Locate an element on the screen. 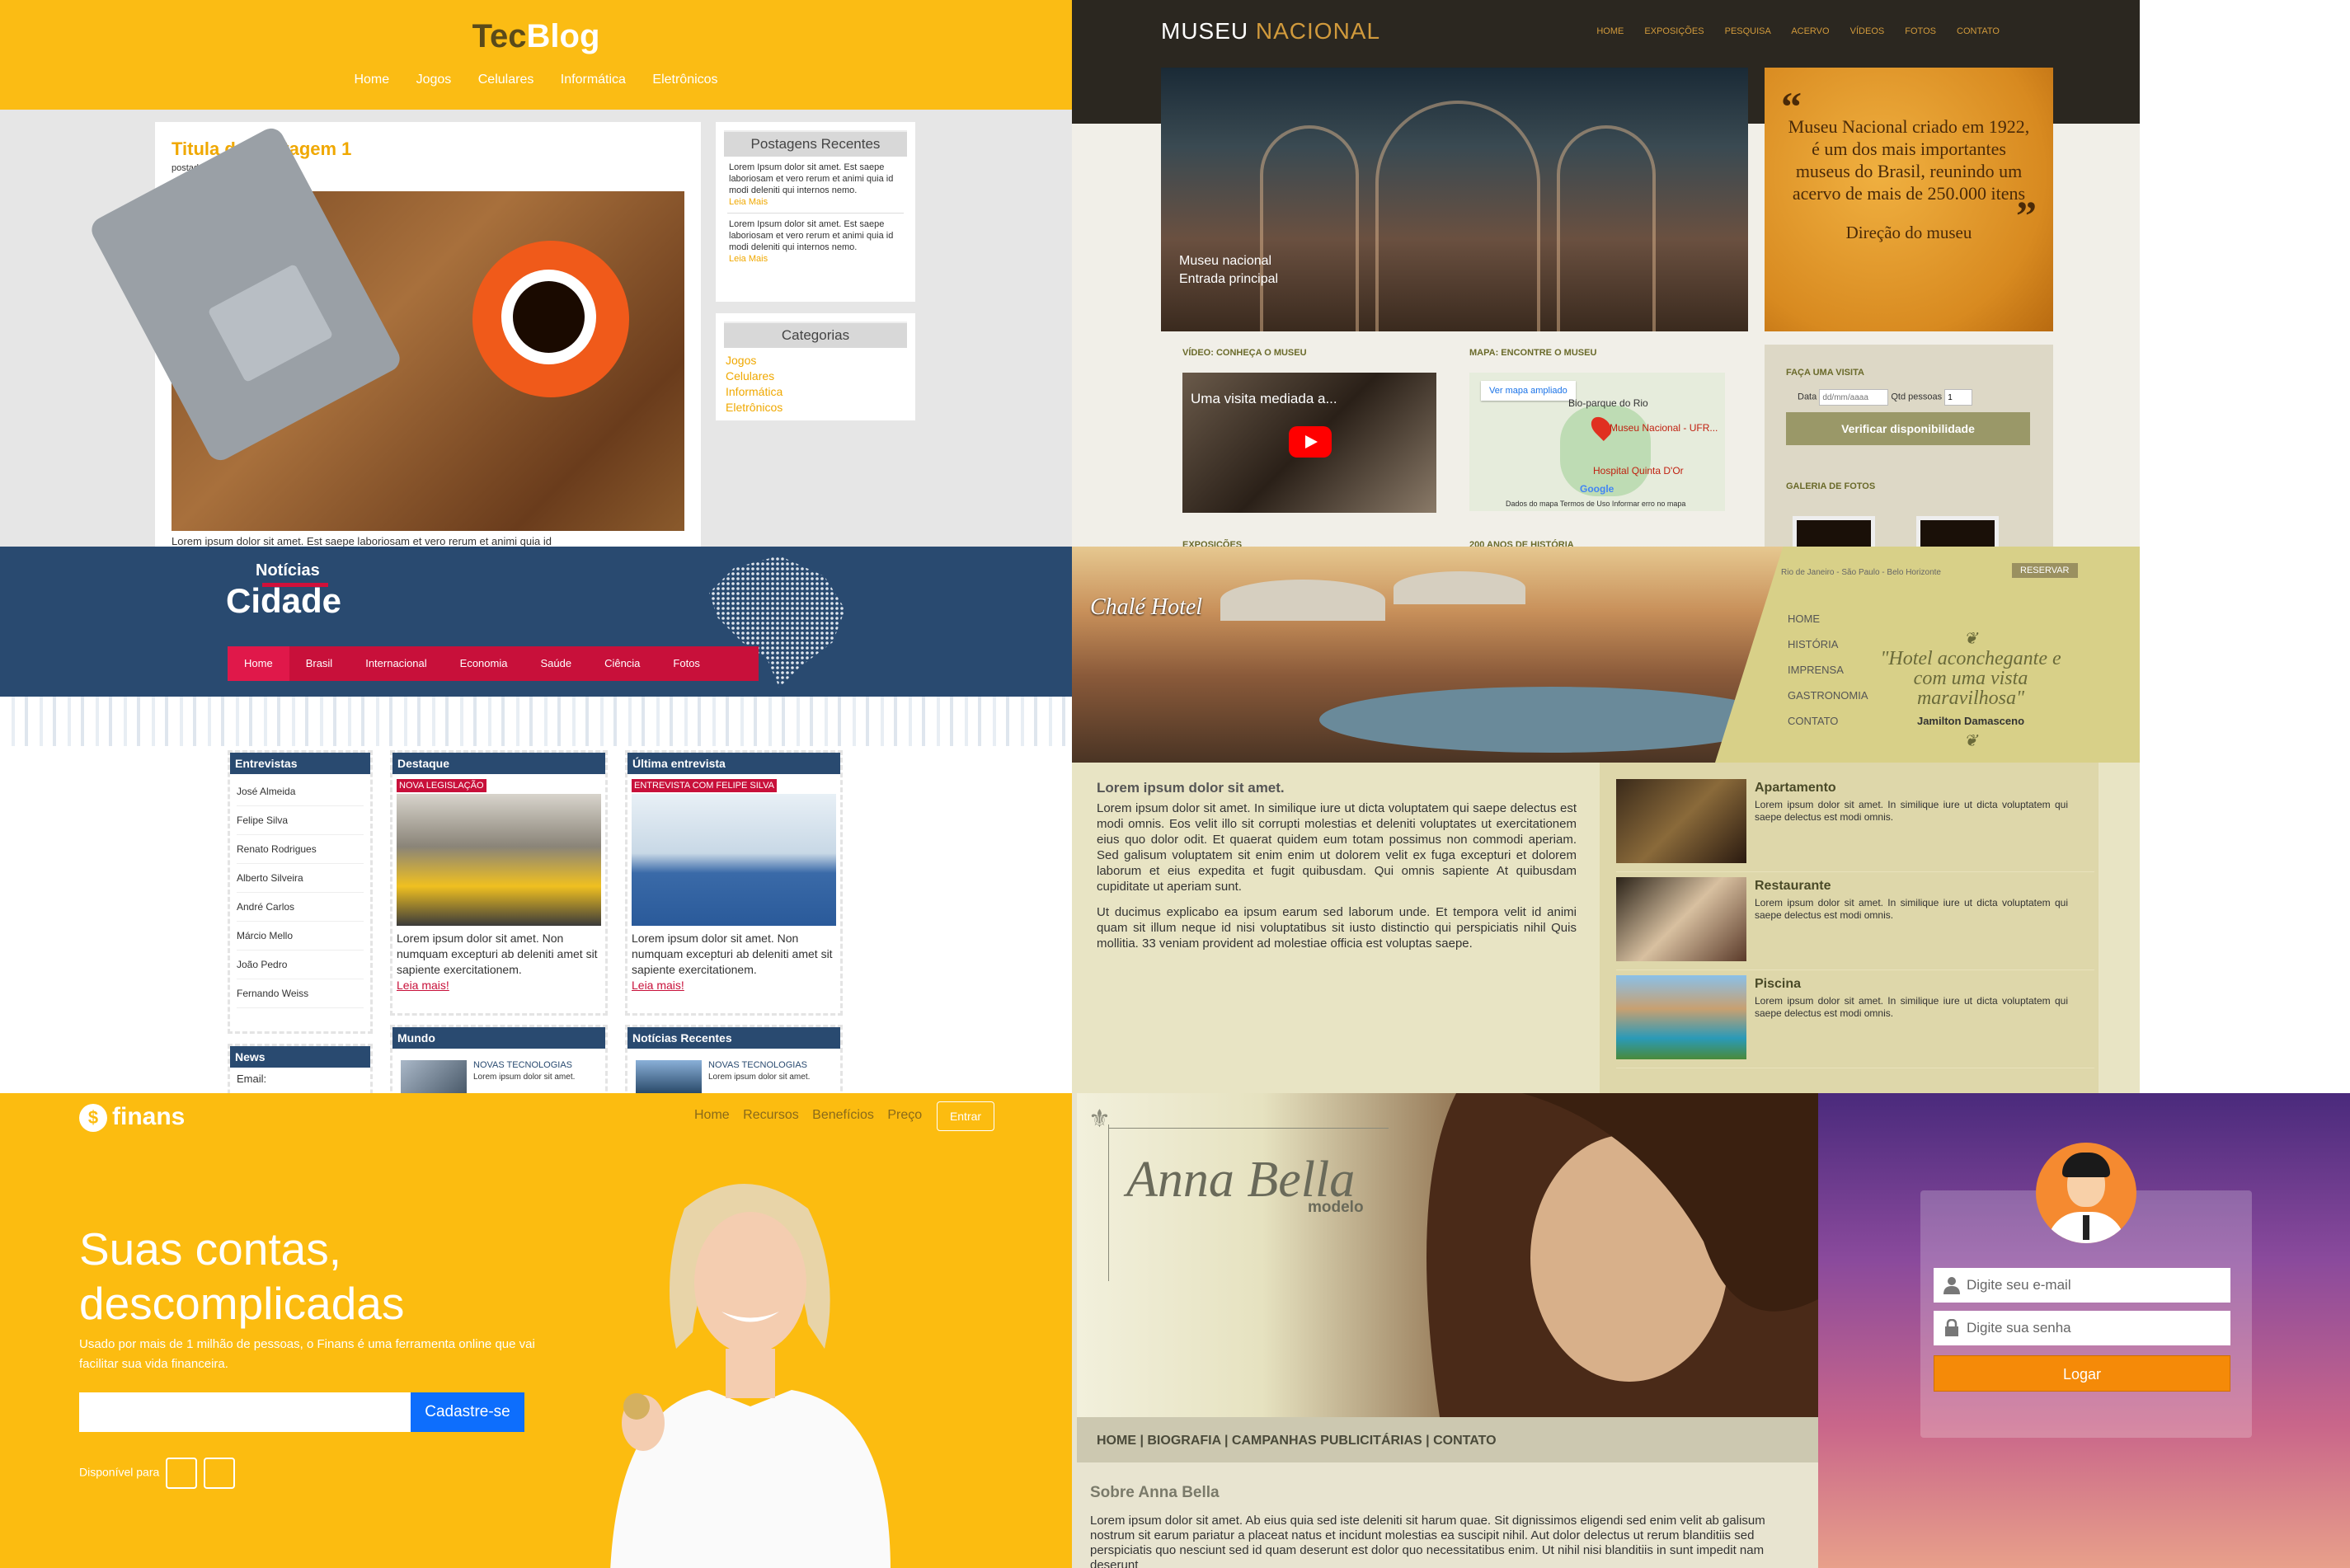 Image resolution: width=2350 pixels, height=1568 pixels. nav-economia: Economia is located at coordinates (484, 663).